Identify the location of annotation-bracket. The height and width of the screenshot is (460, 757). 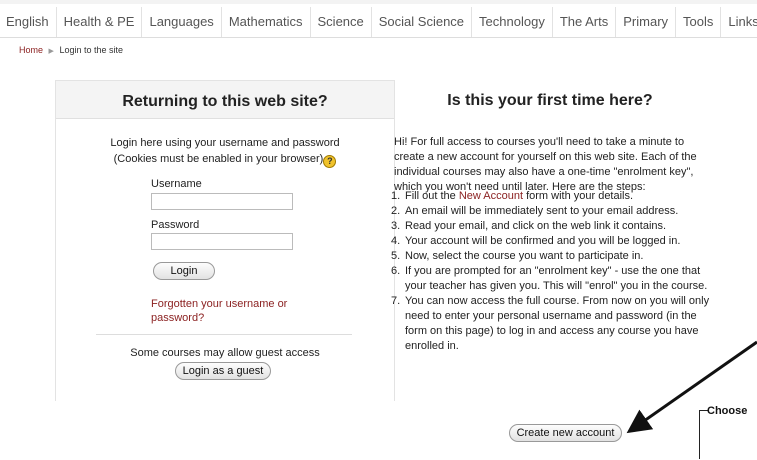
(703, 434).